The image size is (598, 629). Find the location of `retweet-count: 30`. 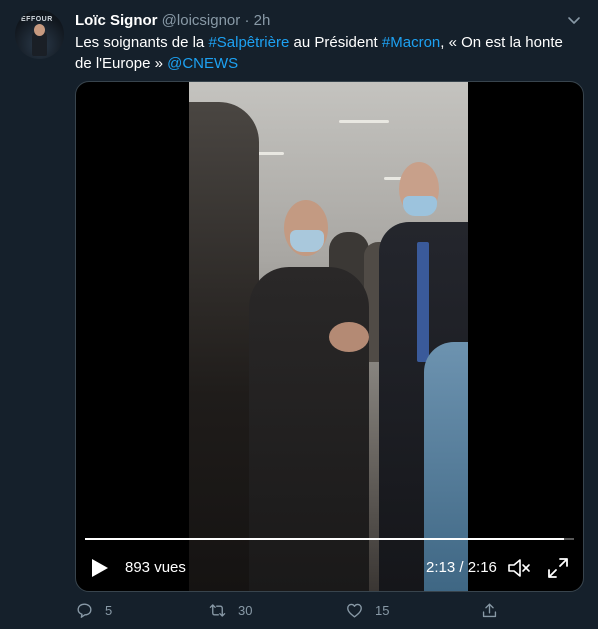

retweet-count: 30 is located at coordinates (245, 610).